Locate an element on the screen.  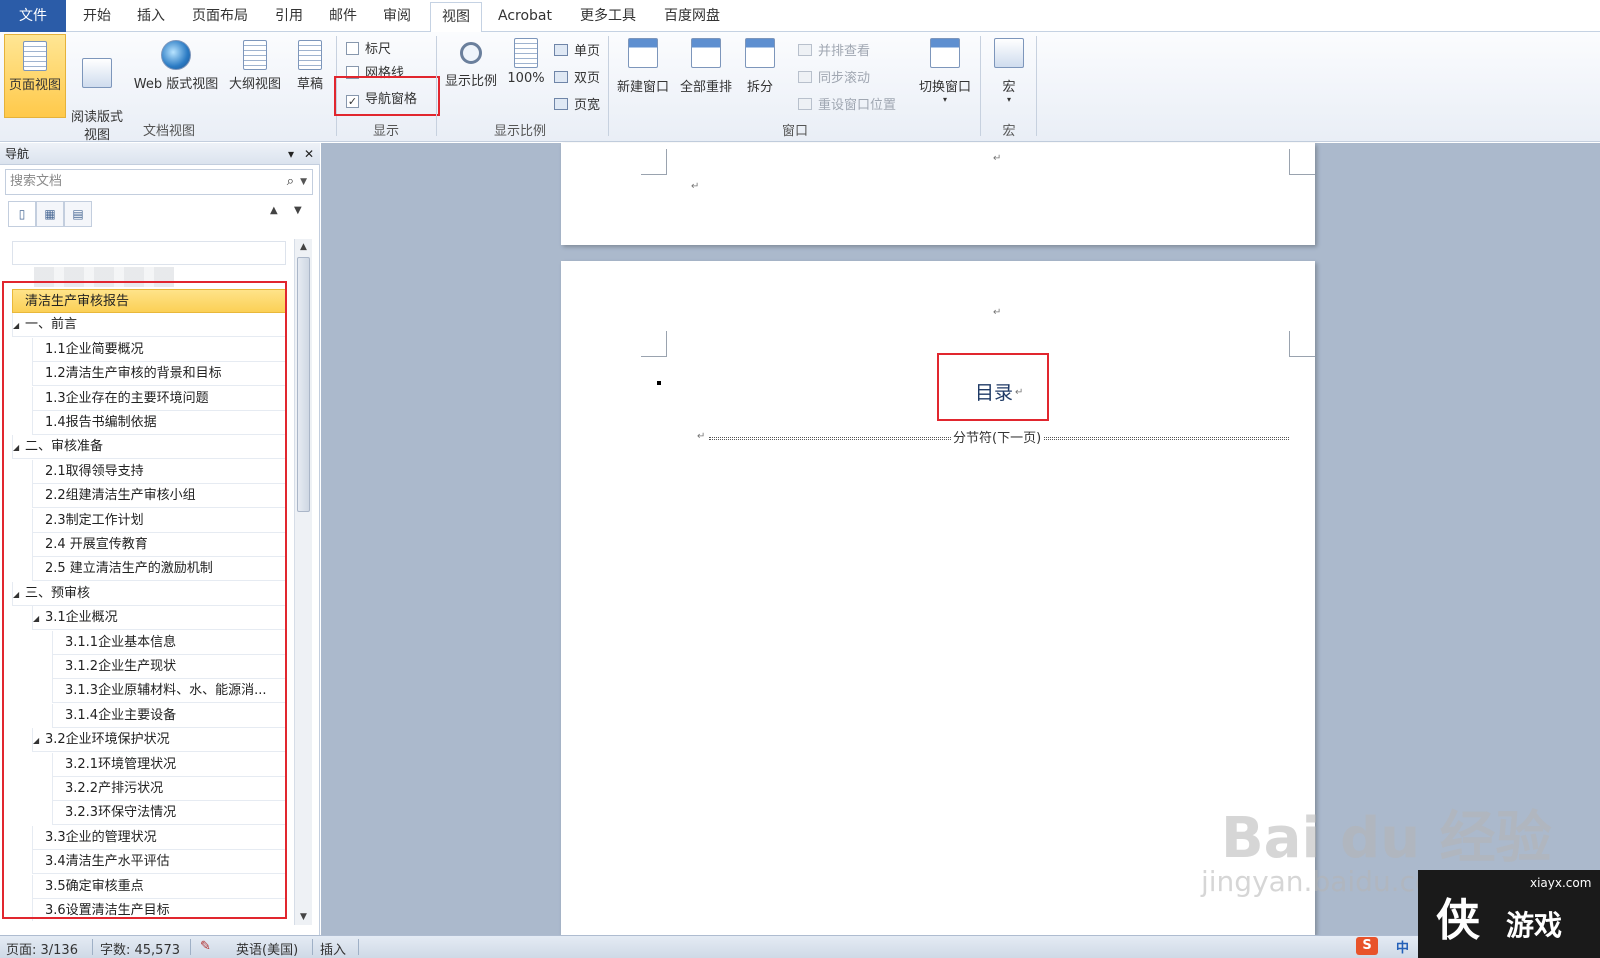
switch-windows-button: 切换窗口 ▾ is located at coordinates (945, 71).